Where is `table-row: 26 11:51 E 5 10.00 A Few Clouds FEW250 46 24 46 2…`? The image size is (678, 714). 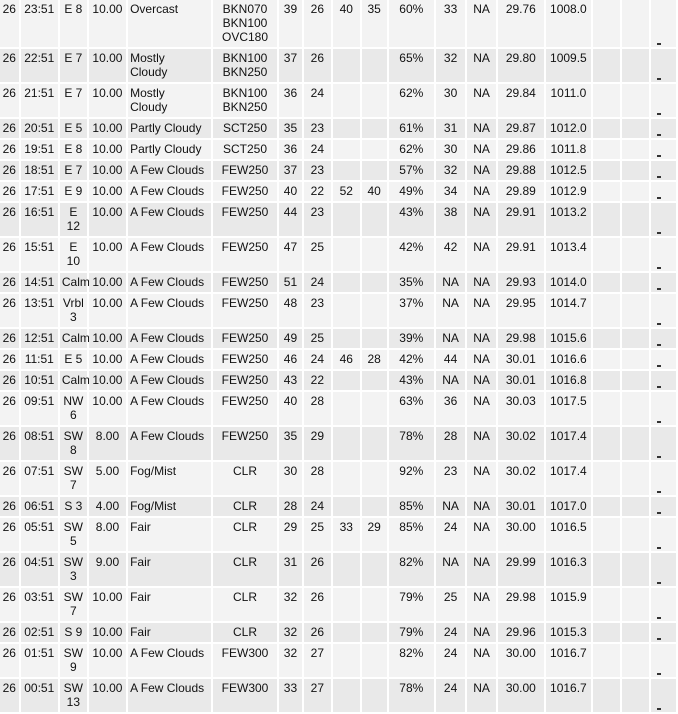 table-row: 26 11:51 E 5 10.00 A Few Clouds FEW250 46 24 46 2… is located at coordinates (338, 359).